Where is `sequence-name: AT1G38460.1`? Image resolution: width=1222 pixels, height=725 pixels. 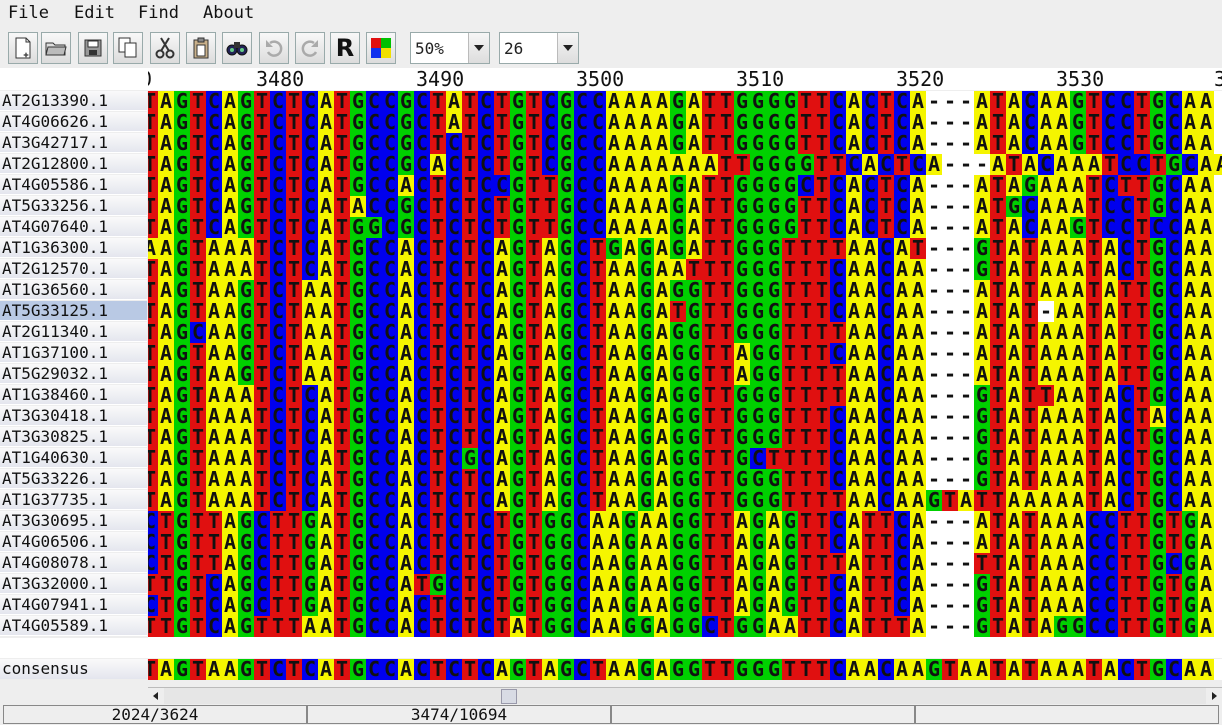 sequence-name: AT1G38460.1 is located at coordinates (73, 395).